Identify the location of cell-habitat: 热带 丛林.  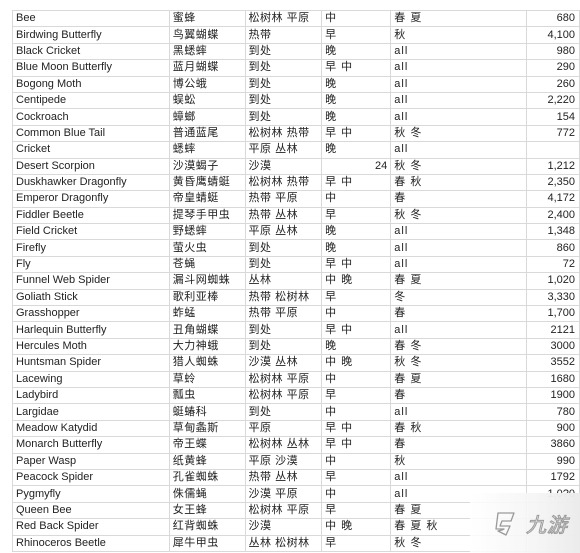
(283, 215).